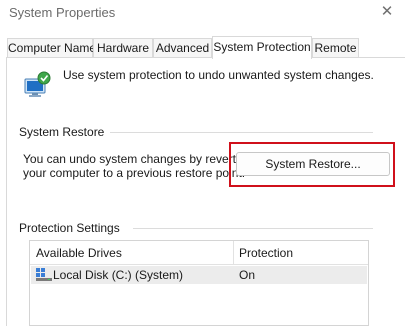 This screenshot has width=405, height=326. What do you see at coordinates (312, 164) in the screenshot?
I see `system-restore-highlight-box` at bounding box center [312, 164].